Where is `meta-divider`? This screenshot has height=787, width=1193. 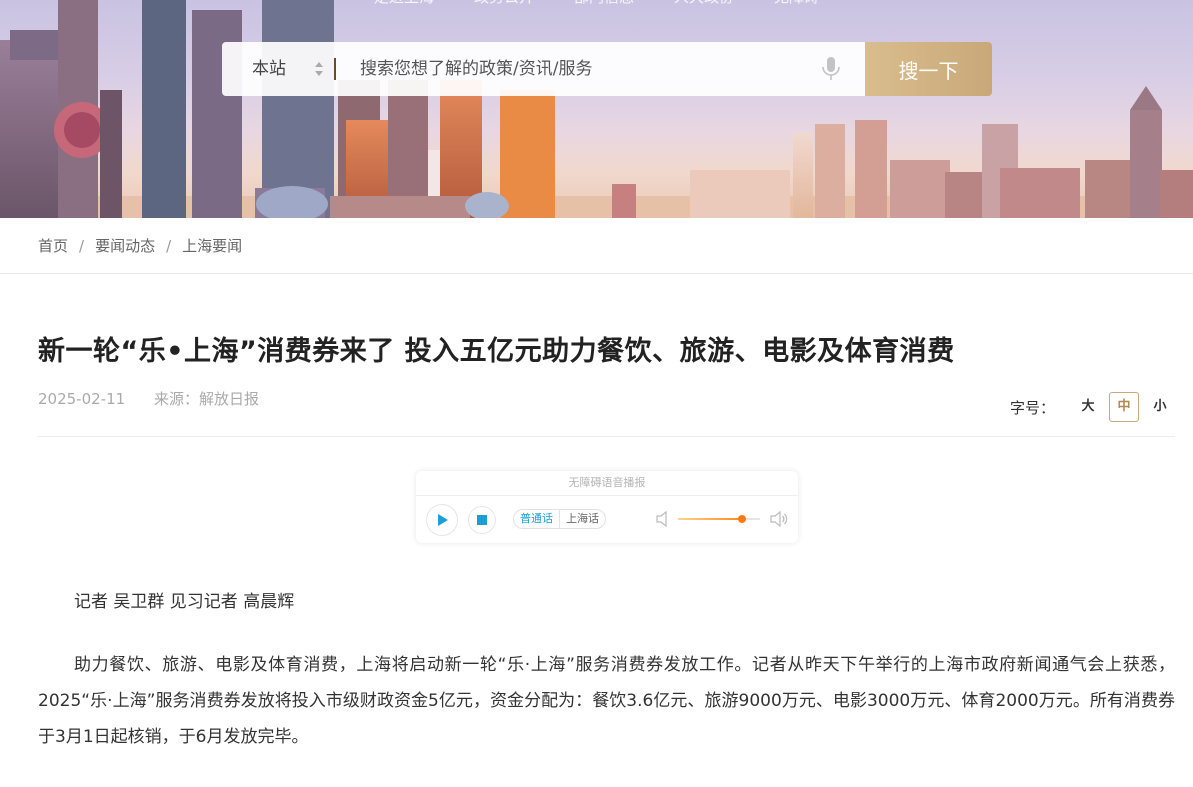 meta-divider is located at coordinates (606, 436).